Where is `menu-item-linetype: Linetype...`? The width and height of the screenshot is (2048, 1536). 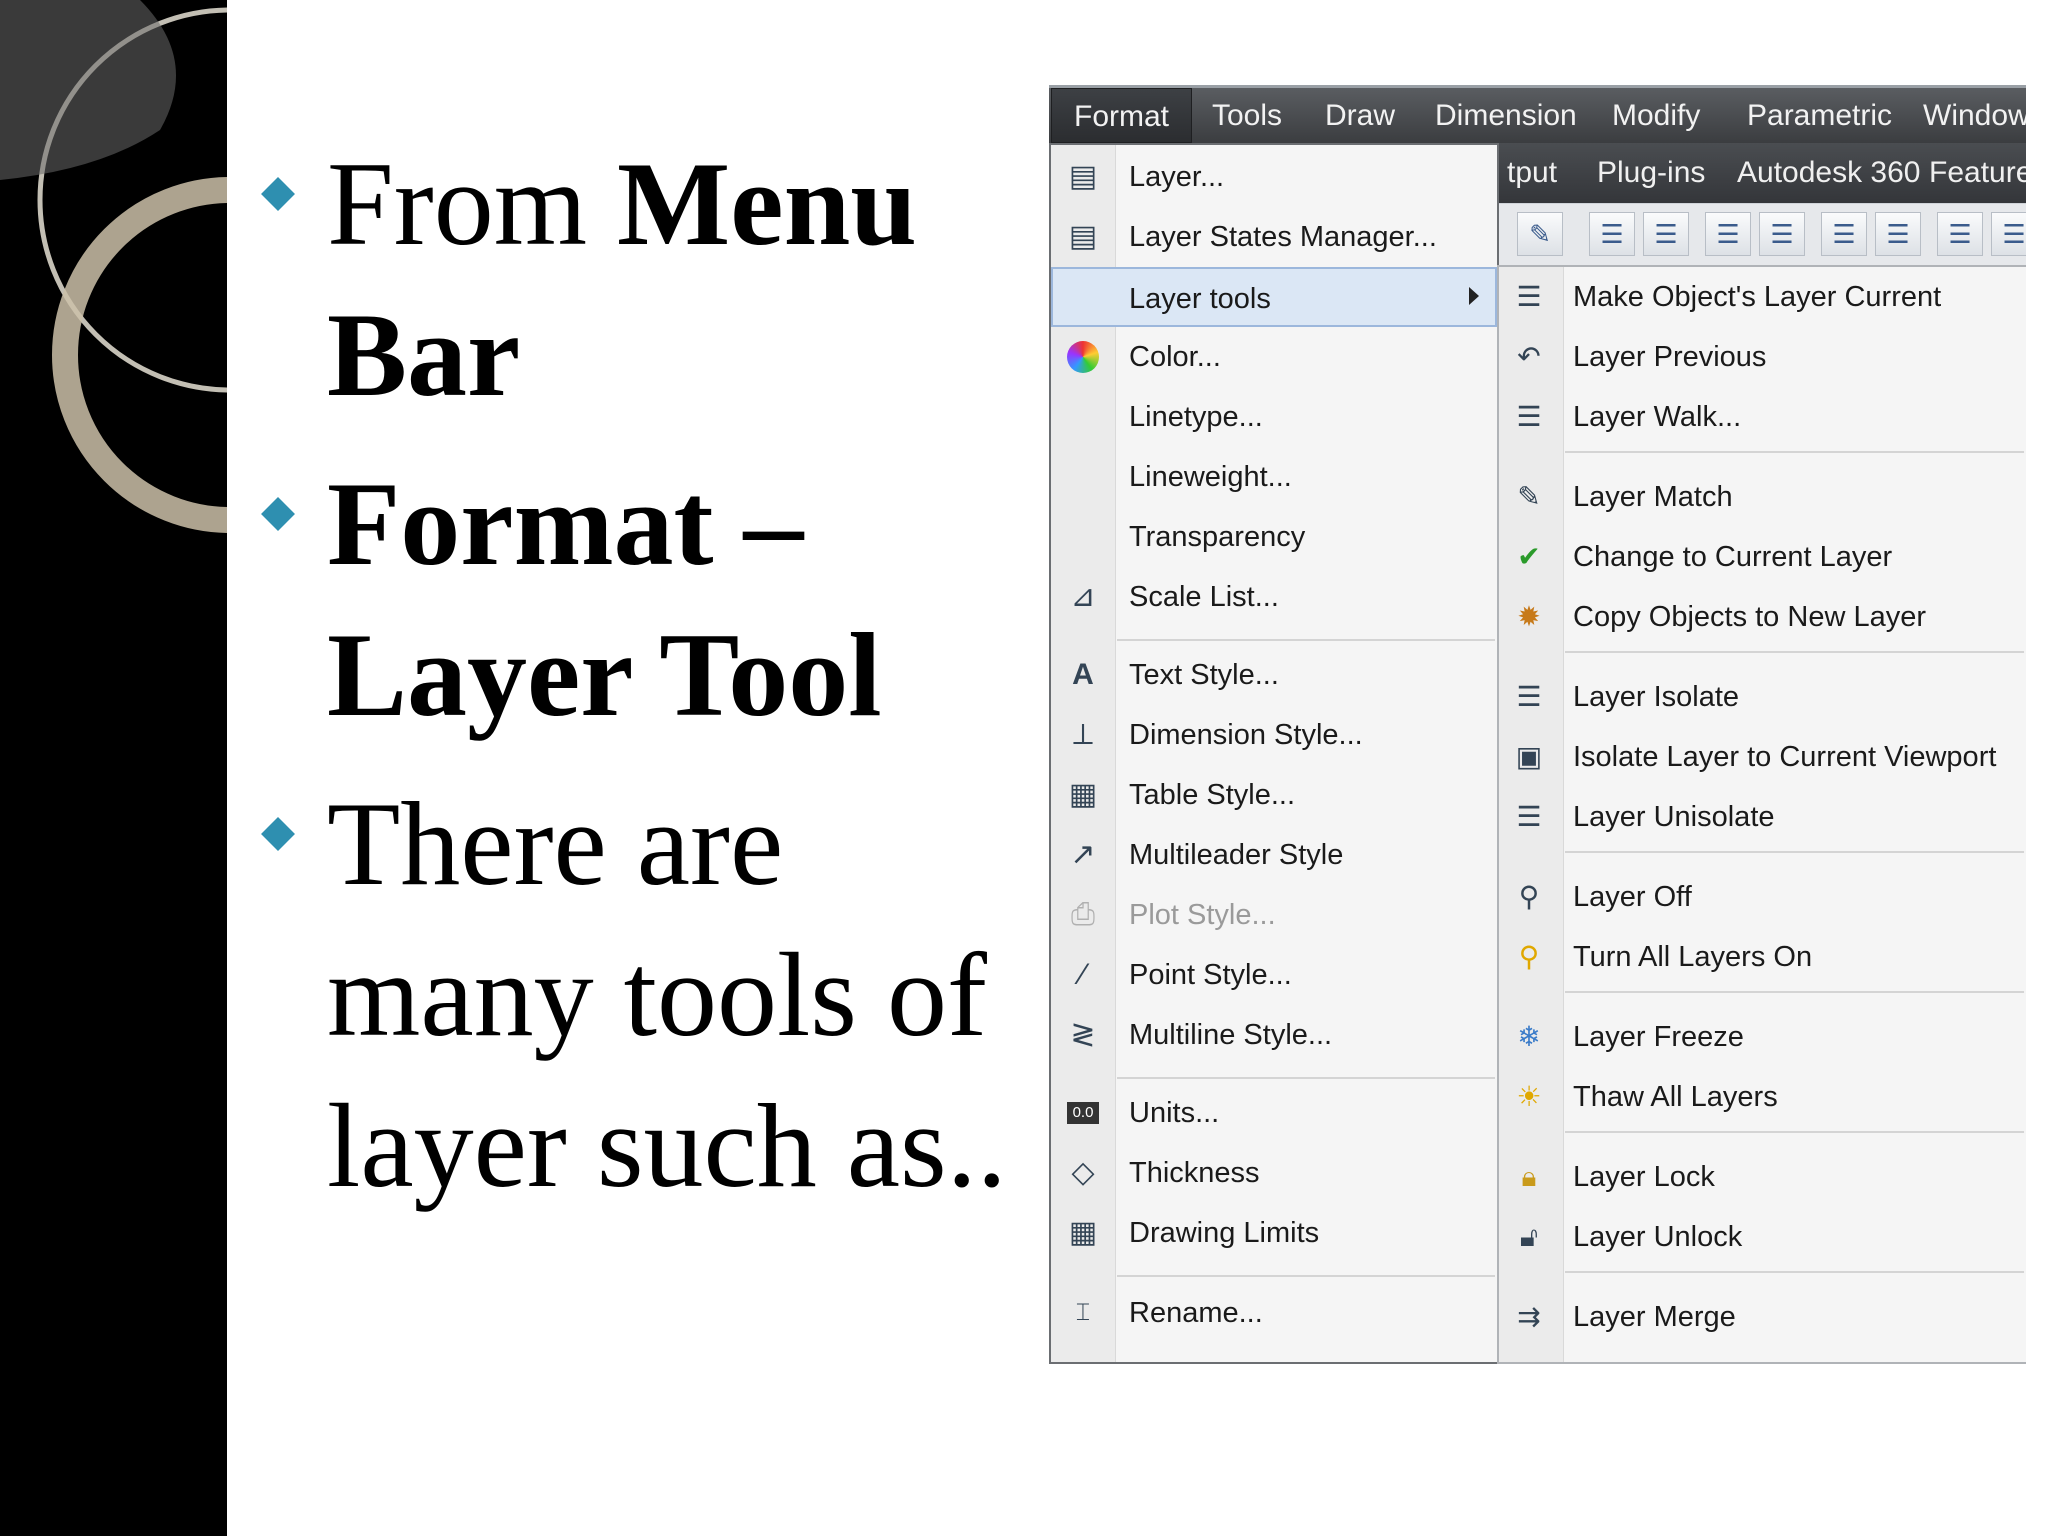
menu-item-linetype: Linetype... is located at coordinates (1274, 417).